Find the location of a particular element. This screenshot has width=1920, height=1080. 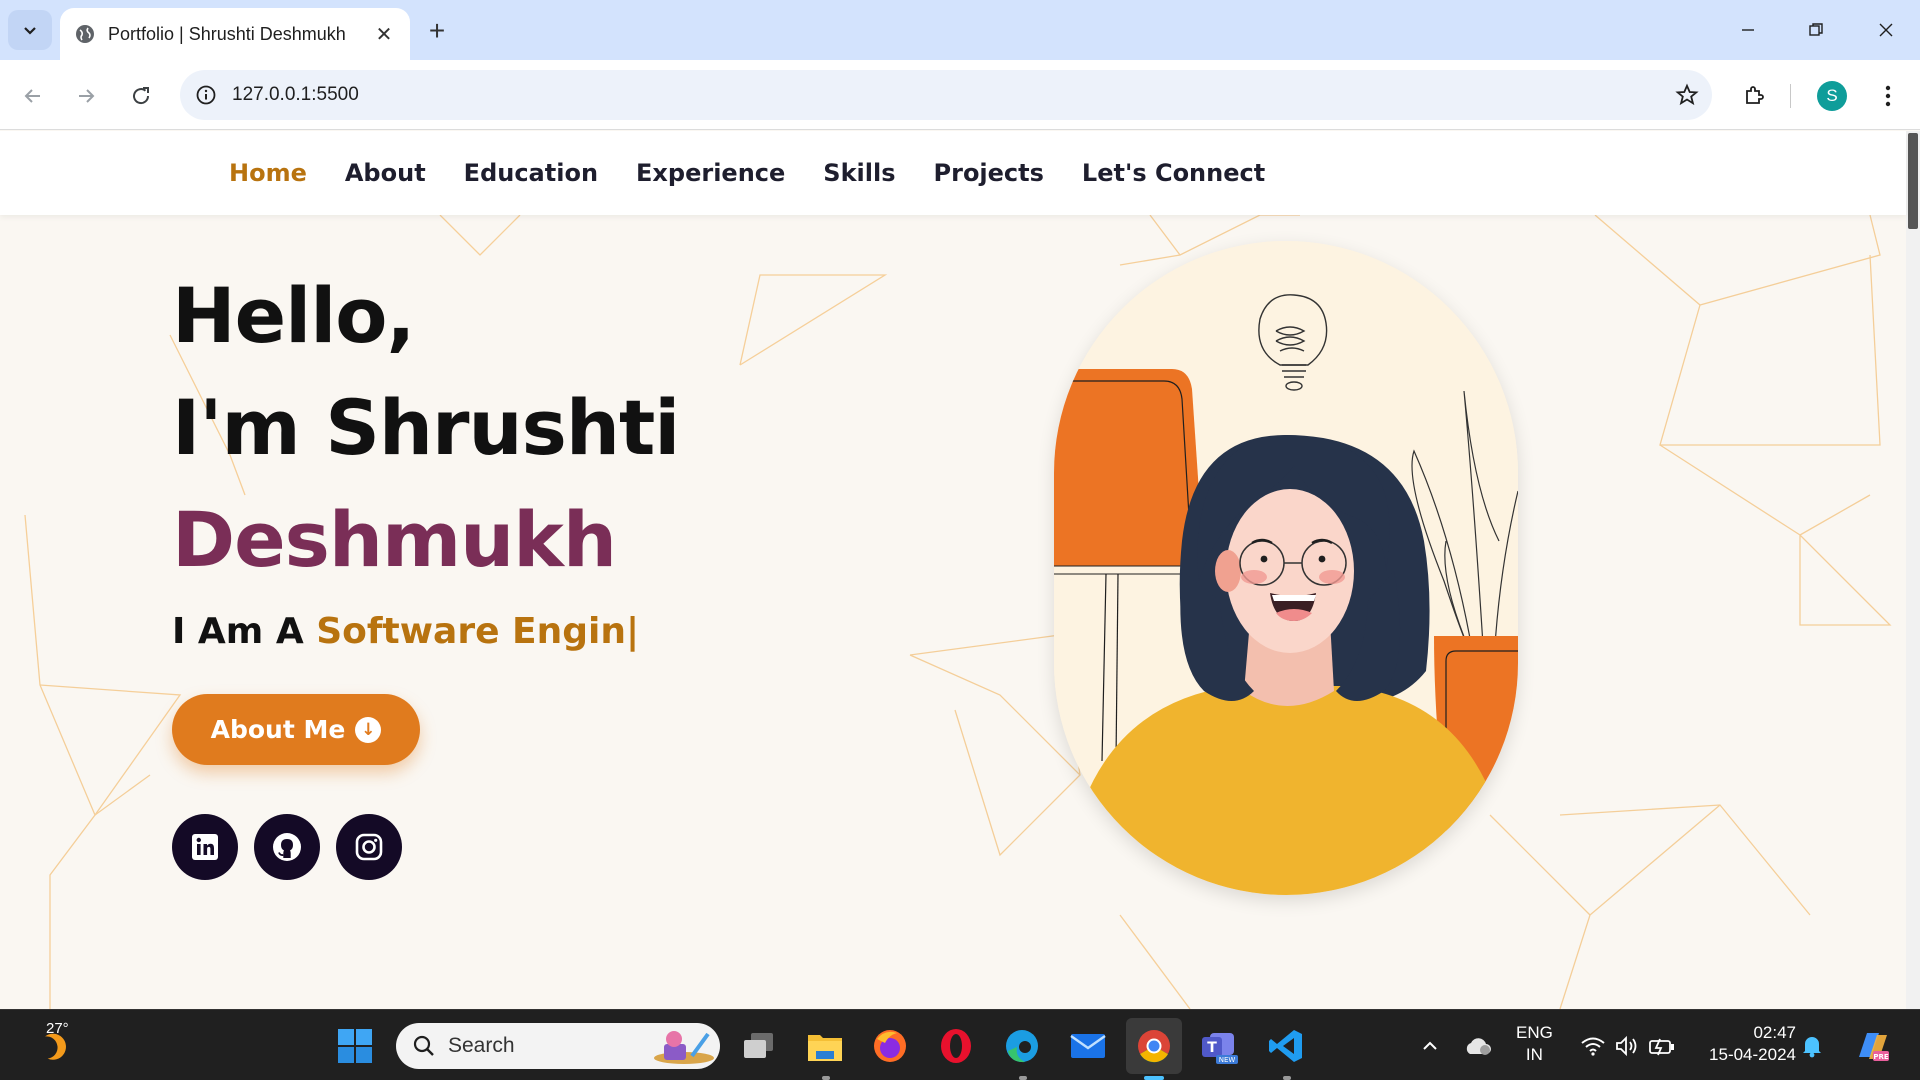

reload-button is located at coordinates (141, 96).